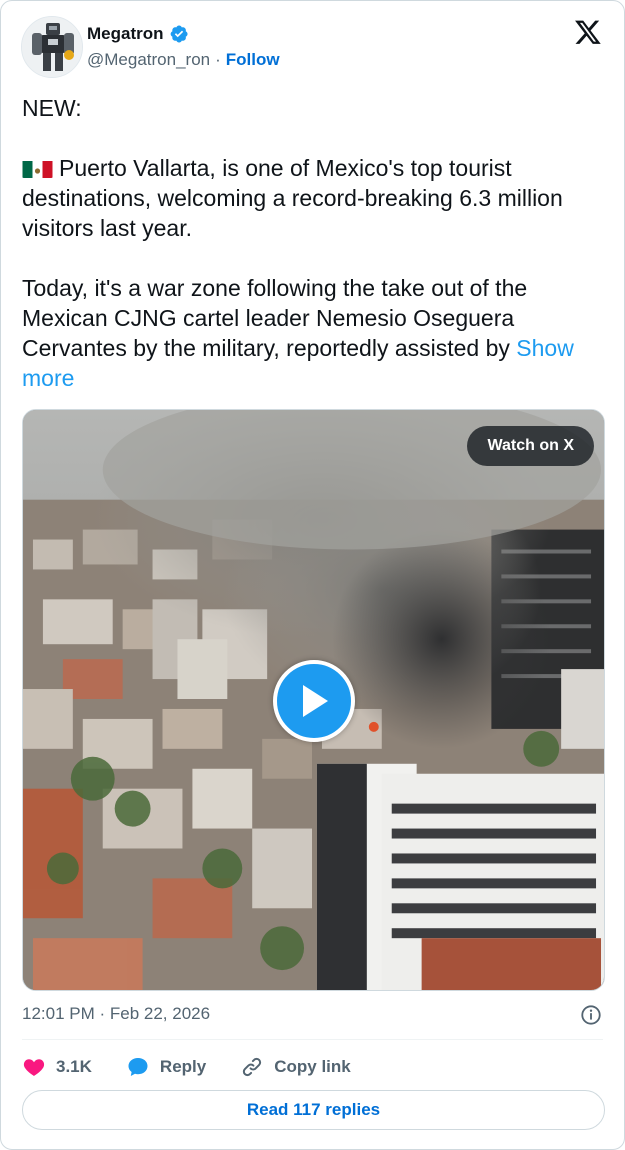 This screenshot has height=1150, width=625. I want to click on name-row: Megatron, so click(138, 34).